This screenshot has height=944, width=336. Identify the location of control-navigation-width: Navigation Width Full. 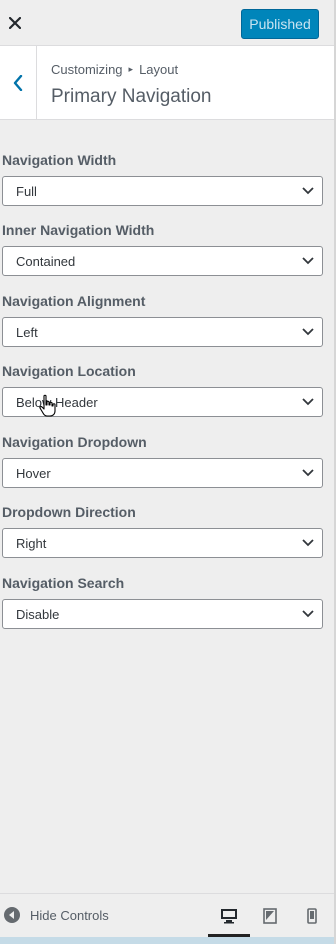
(162, 178).